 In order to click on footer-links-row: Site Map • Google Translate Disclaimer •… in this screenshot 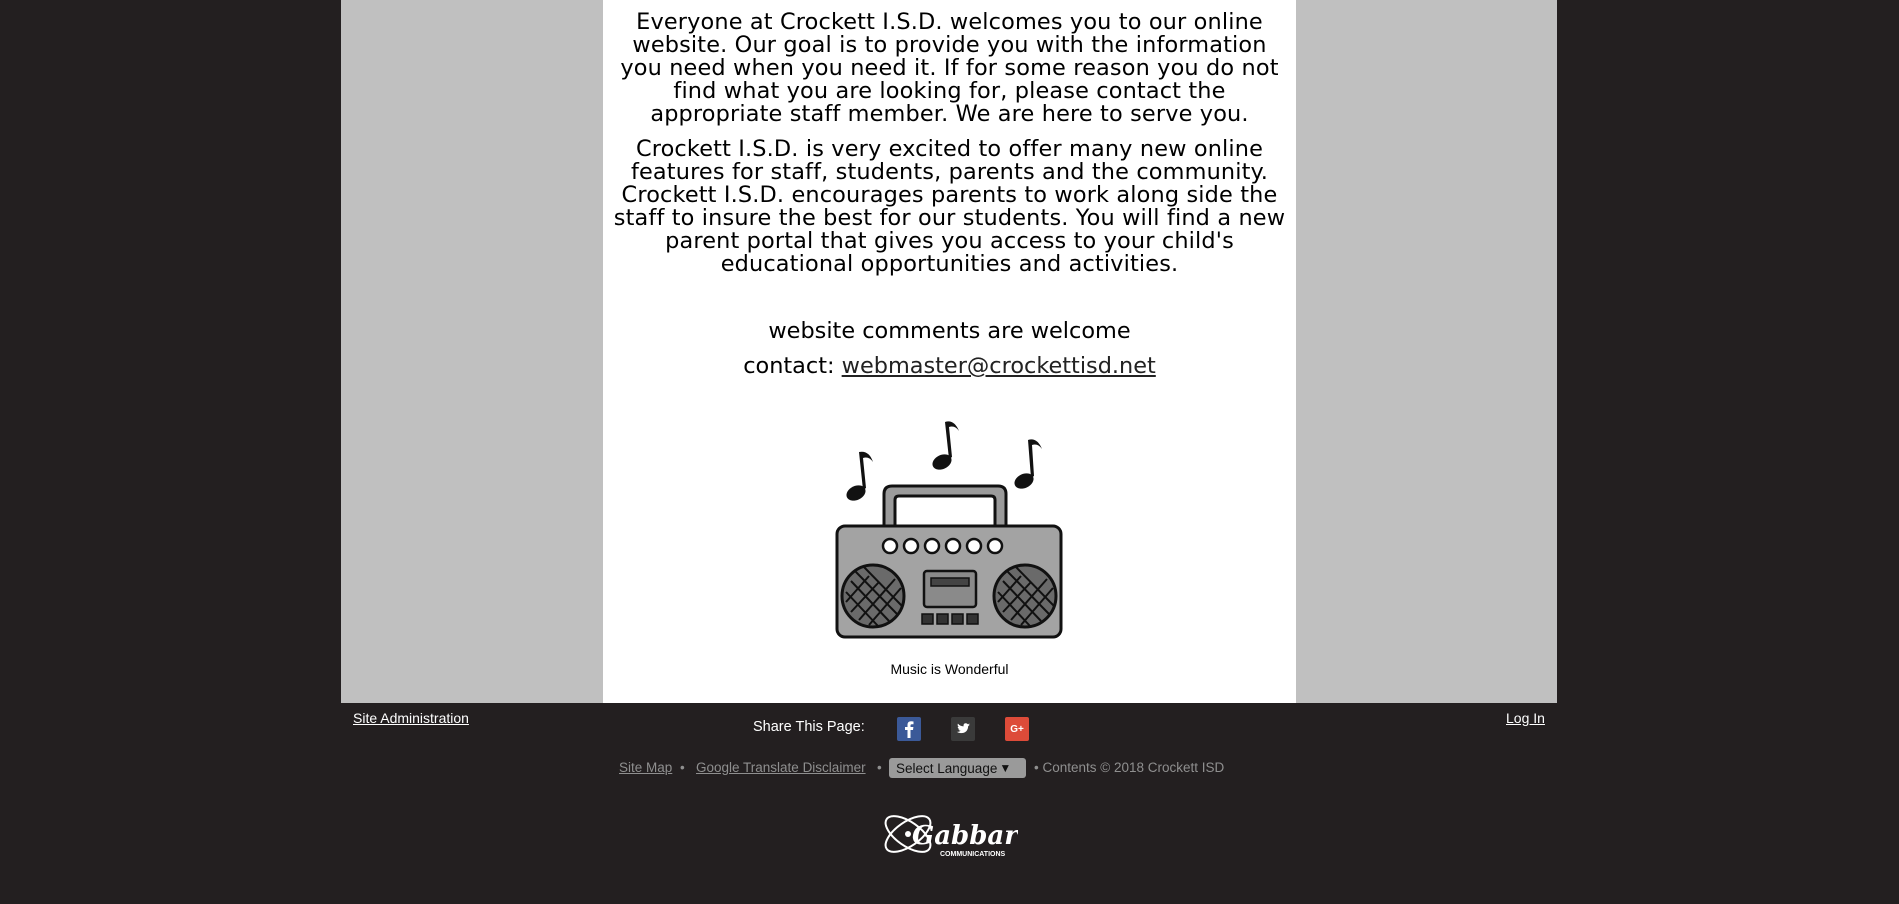, I will do `click(949, 768)`.